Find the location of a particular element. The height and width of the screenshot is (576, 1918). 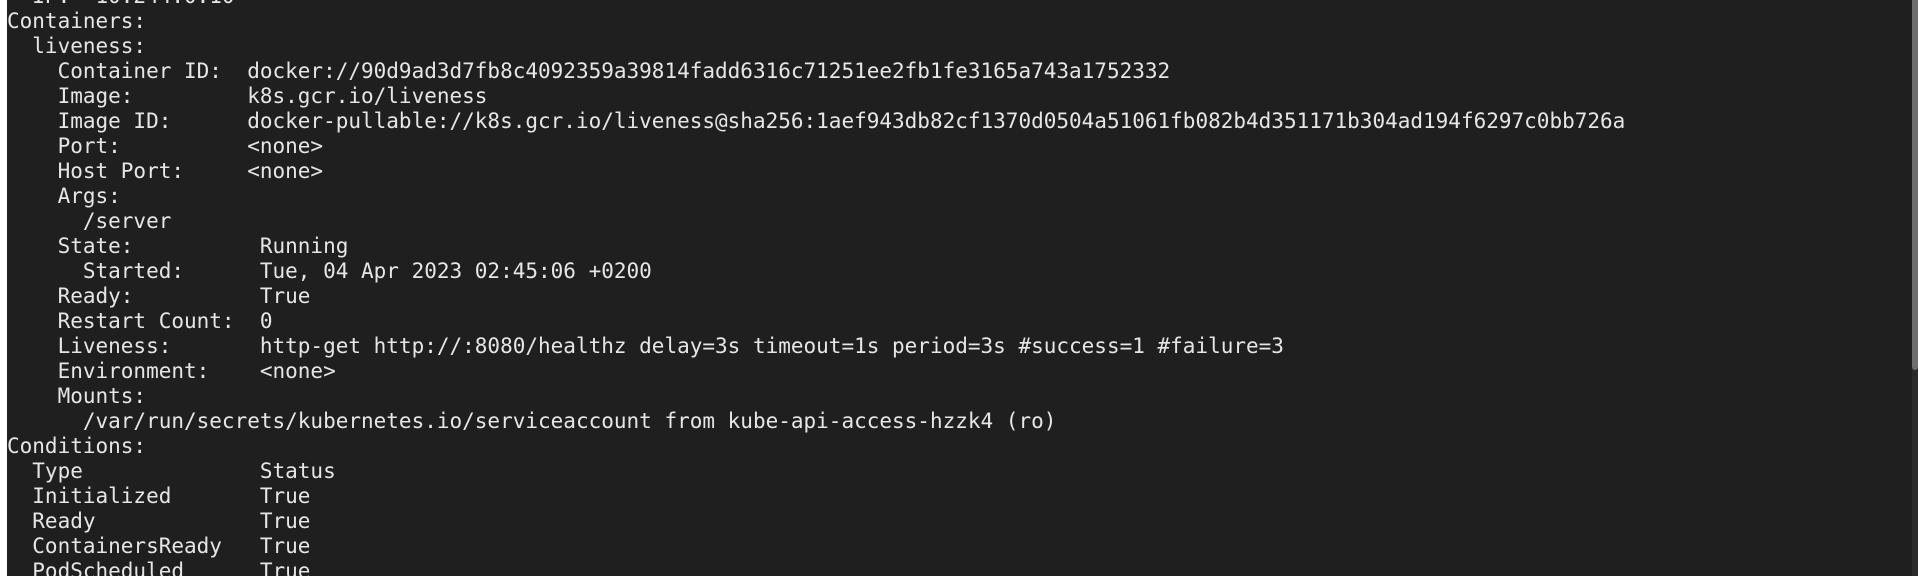

terminal-line: Ready: True is located at coordinates (159, 296).